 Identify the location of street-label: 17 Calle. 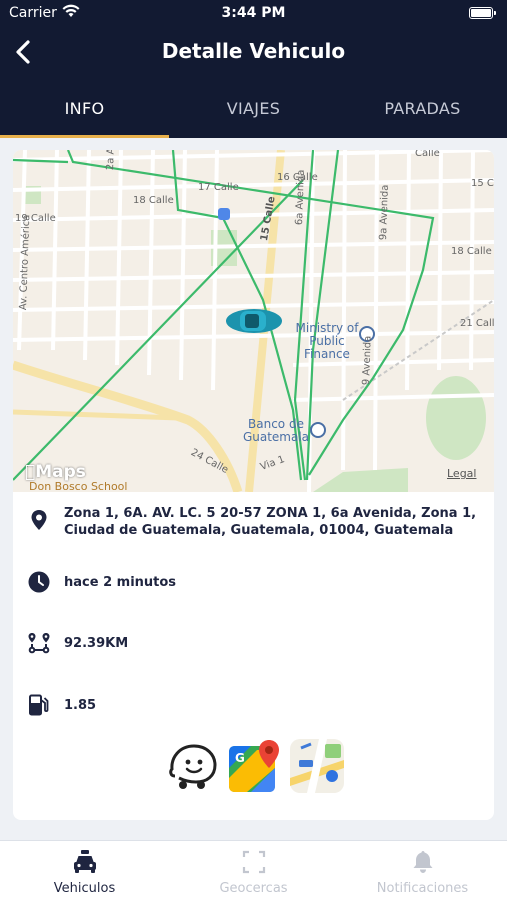
(218, 187).